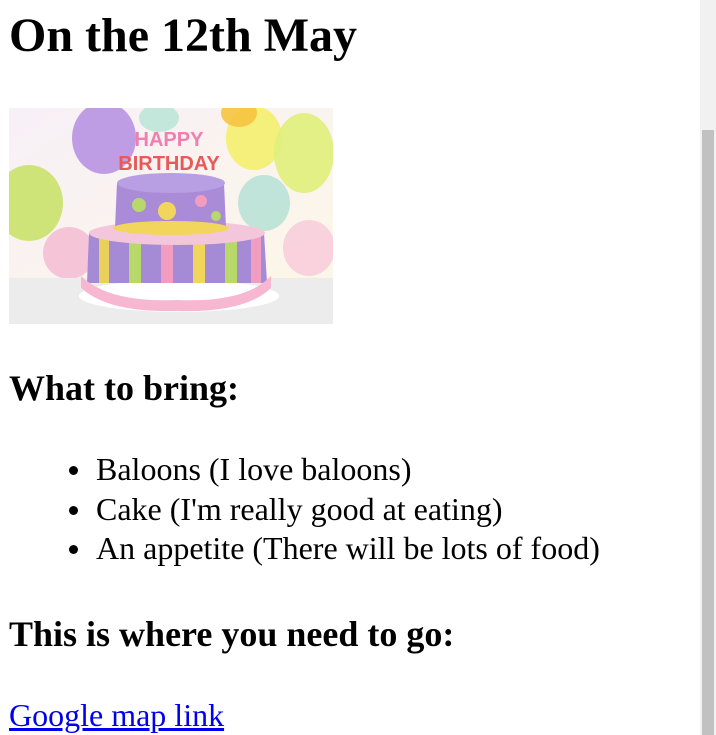 The width and height of the screenshot is (716, 735). What do you see at coordinates (183, 35) in the screenshot?
I see `page-title: On the 12th May` at bounding box center [183, 35].